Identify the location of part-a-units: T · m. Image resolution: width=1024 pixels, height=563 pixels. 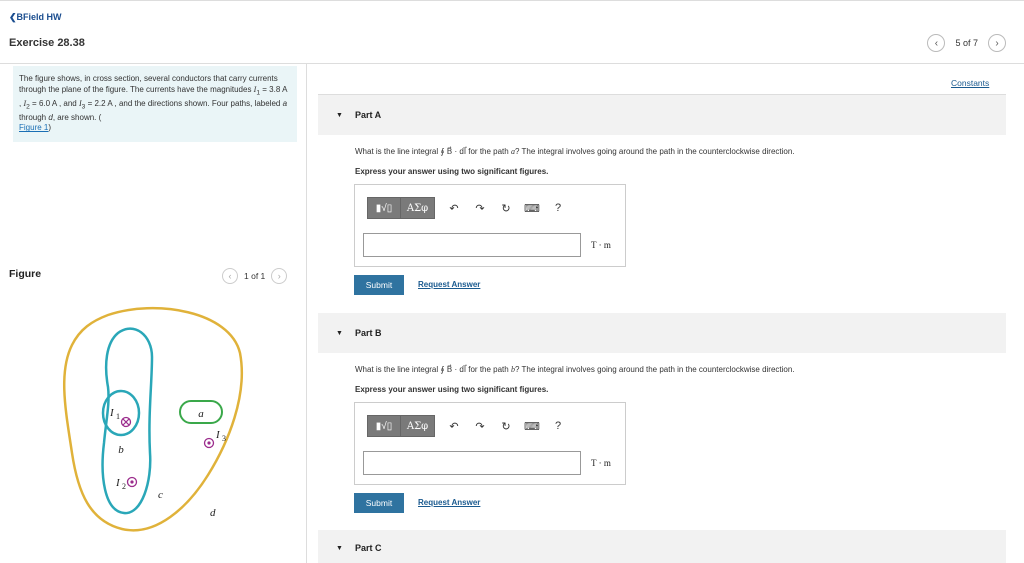
(601, 245).